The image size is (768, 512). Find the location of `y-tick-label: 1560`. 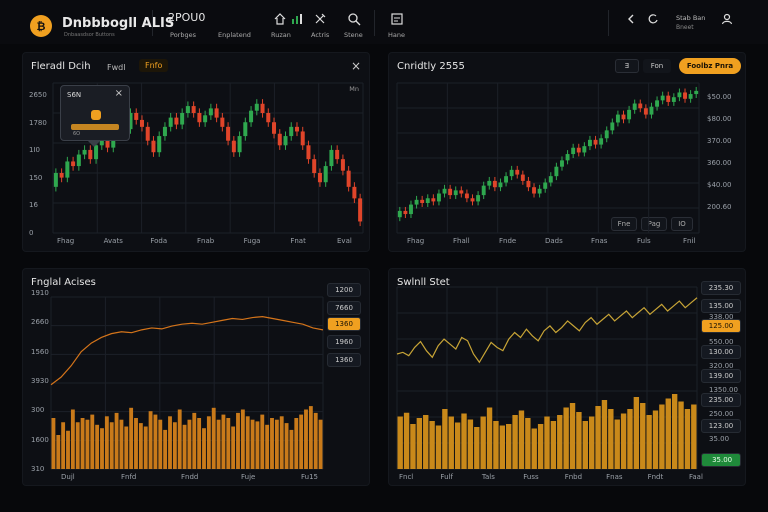

y-tick-label: 1560 is located at coordinates (40, 351).